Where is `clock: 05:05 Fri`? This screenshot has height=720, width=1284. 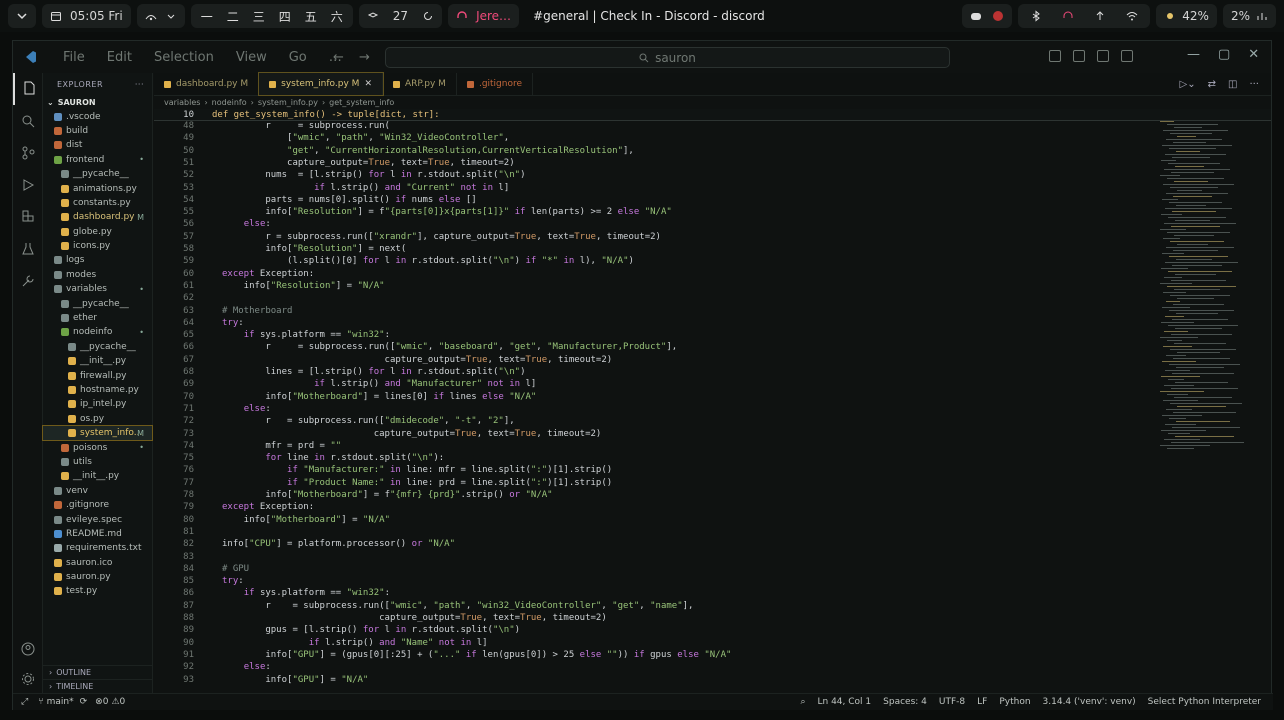
clock: 05:05 Fri is located at coordinates (86, 16).